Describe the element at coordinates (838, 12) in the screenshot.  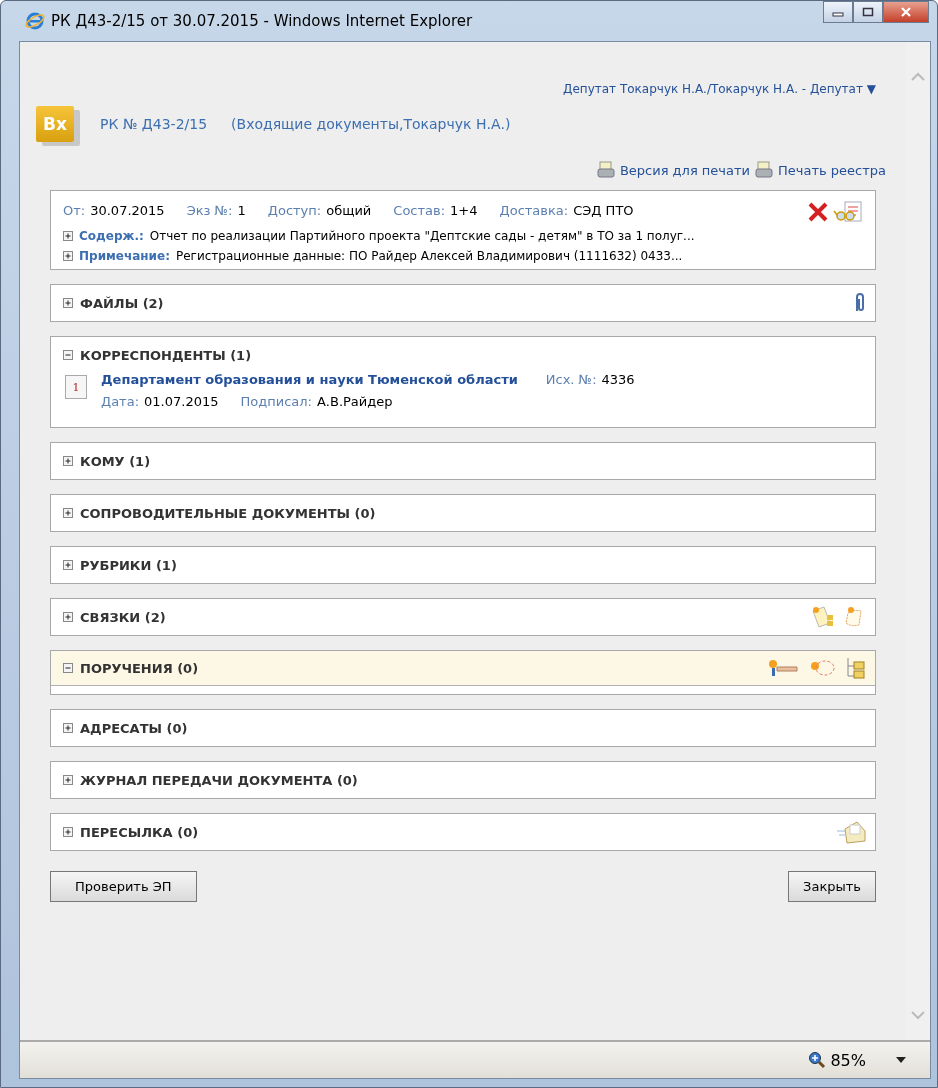
I see `minimize-button` at that location.